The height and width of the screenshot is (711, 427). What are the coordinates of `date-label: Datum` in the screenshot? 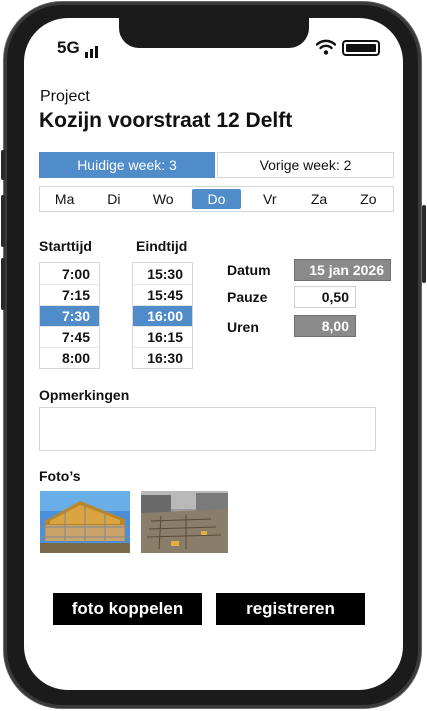 It's located at (249, 270).